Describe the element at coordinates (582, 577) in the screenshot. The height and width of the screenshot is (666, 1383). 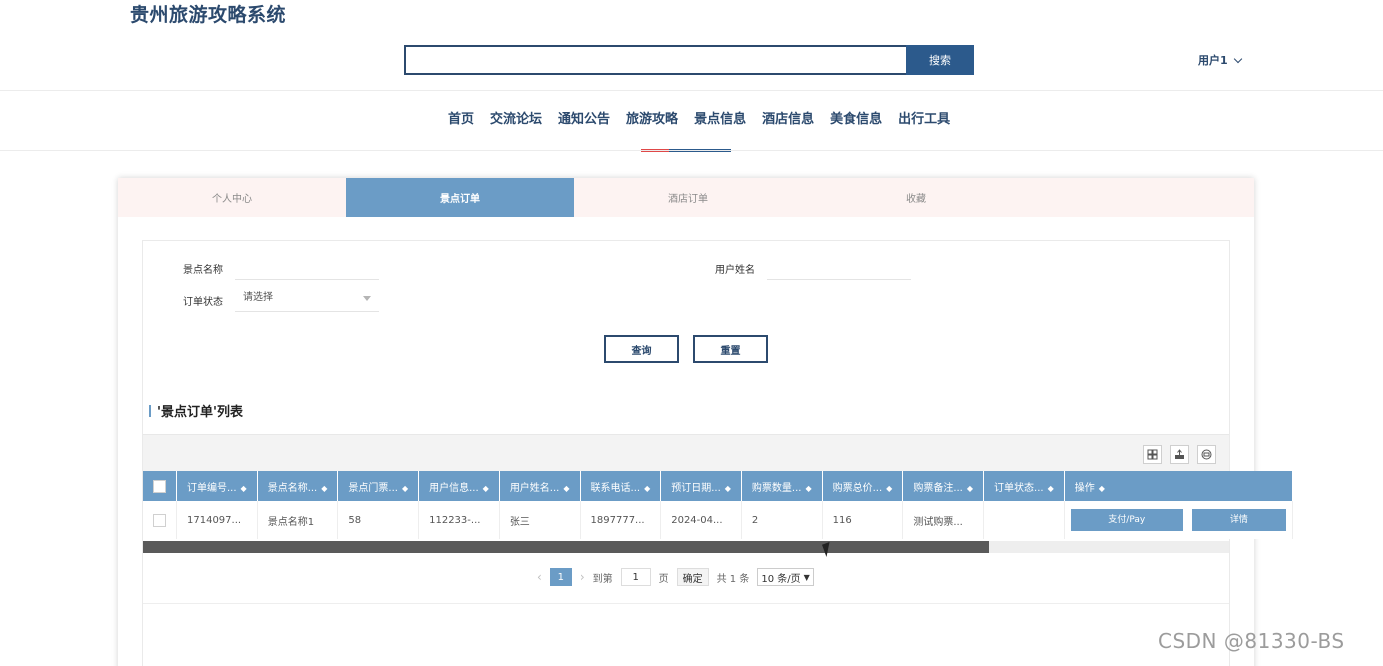
I see `next-page-icon: ›` at that location.